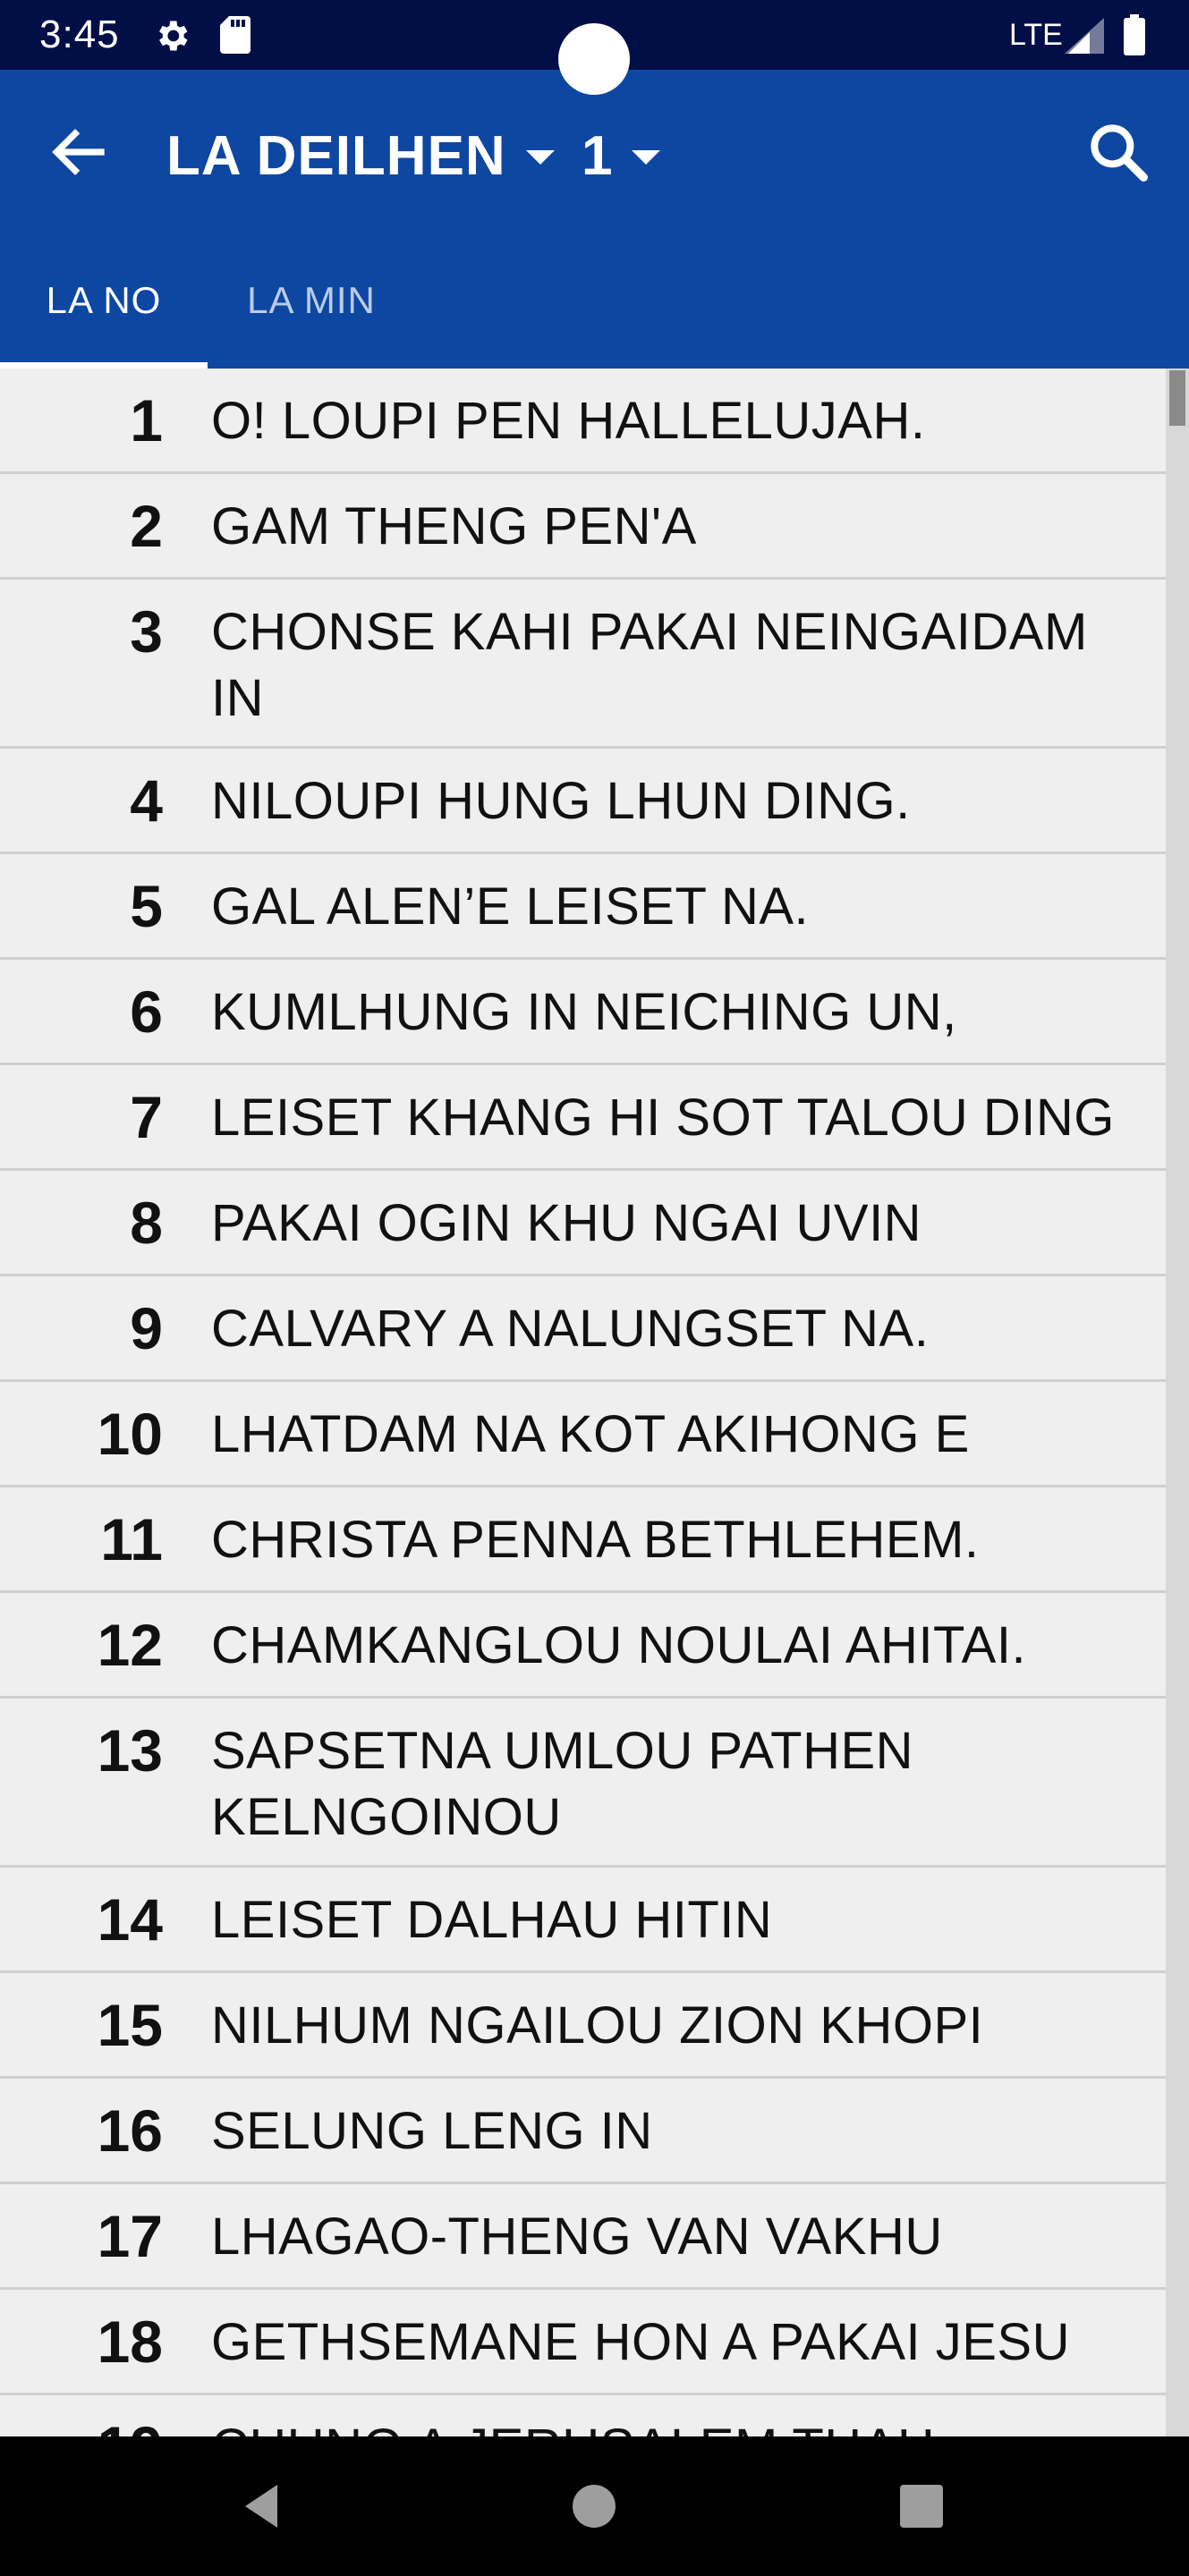  Describe the element at coordinates (492, 1920) in the screenshot. I see `song-title: LEISET DALHAU HITIN` at that location.